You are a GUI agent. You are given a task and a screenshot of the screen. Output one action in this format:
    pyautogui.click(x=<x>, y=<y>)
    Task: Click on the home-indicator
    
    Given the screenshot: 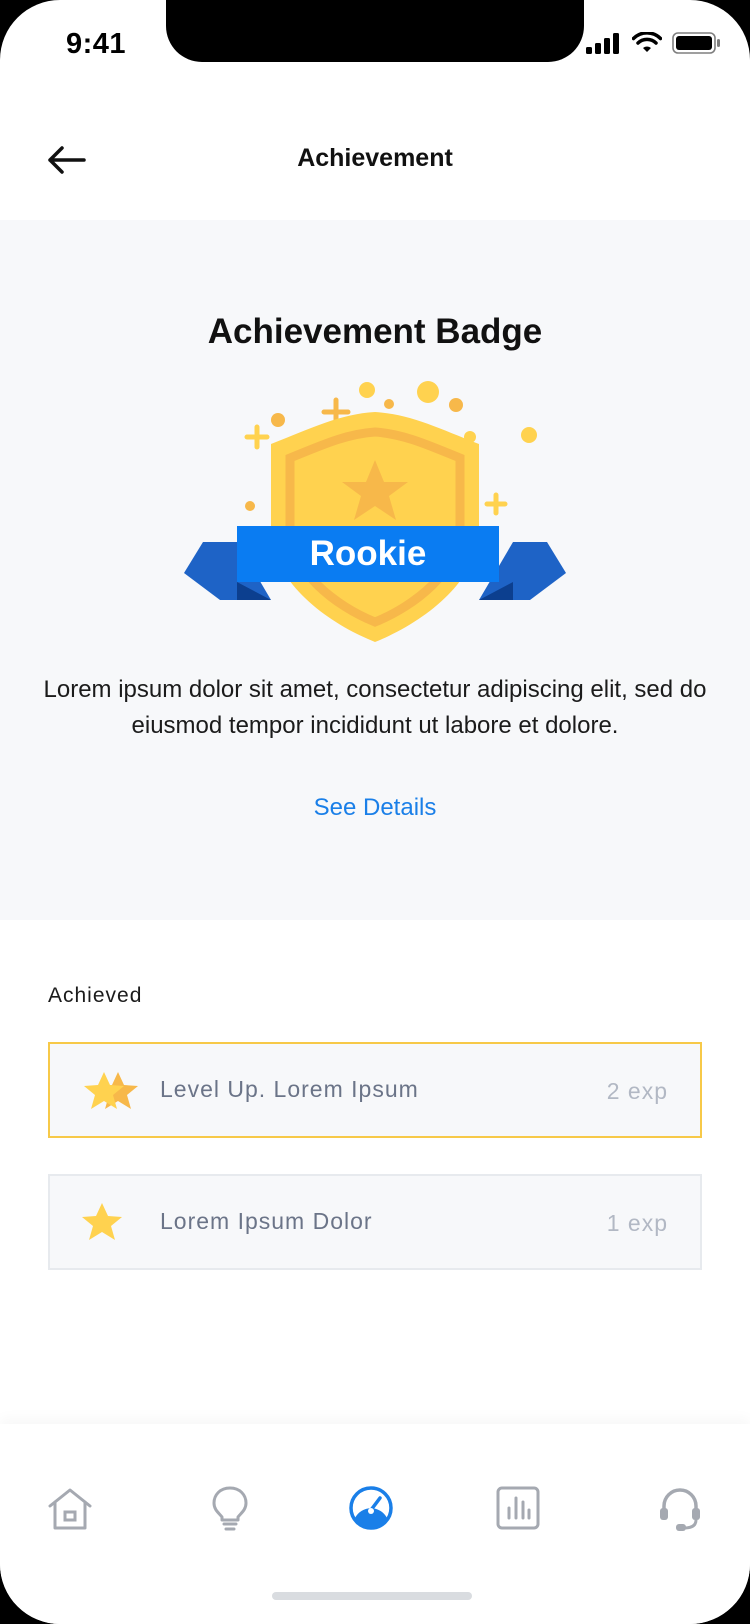 What is the action you would take?
    pyautogui.click(x=372, y=1596)
    